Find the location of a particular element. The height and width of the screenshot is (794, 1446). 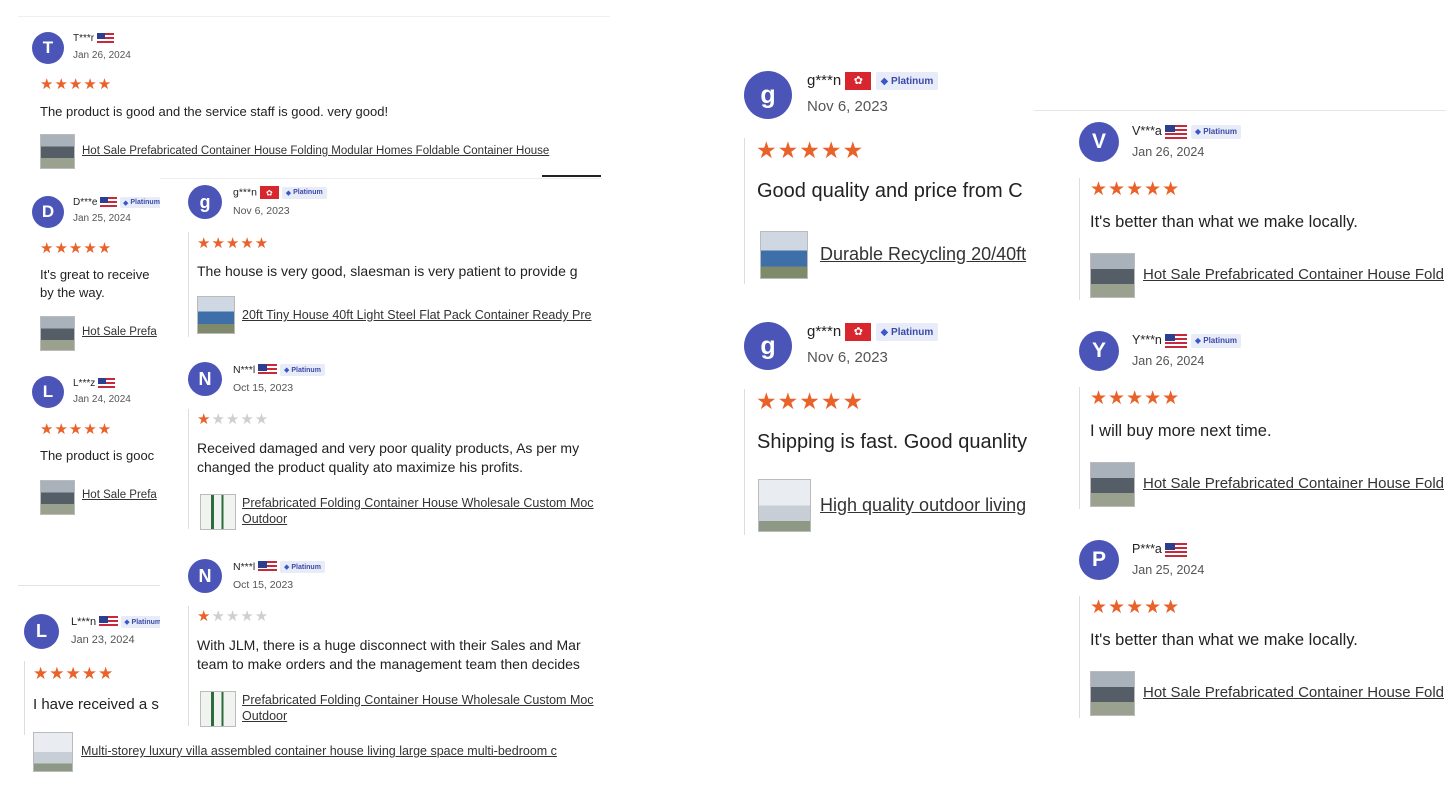

reviewer-name: D***e is located at coordinates (85, 203).